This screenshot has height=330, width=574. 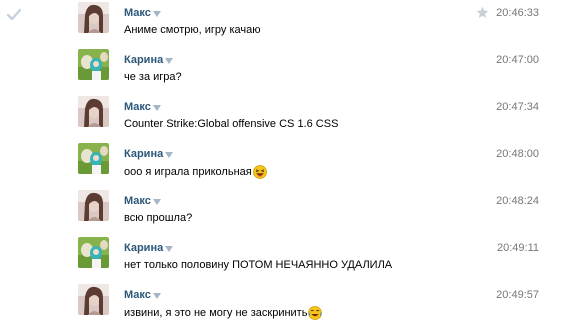 What do you see at coordinates (14, 15) in the screenshot?
I see `select-check-icon` at bounding box center [14, 15].